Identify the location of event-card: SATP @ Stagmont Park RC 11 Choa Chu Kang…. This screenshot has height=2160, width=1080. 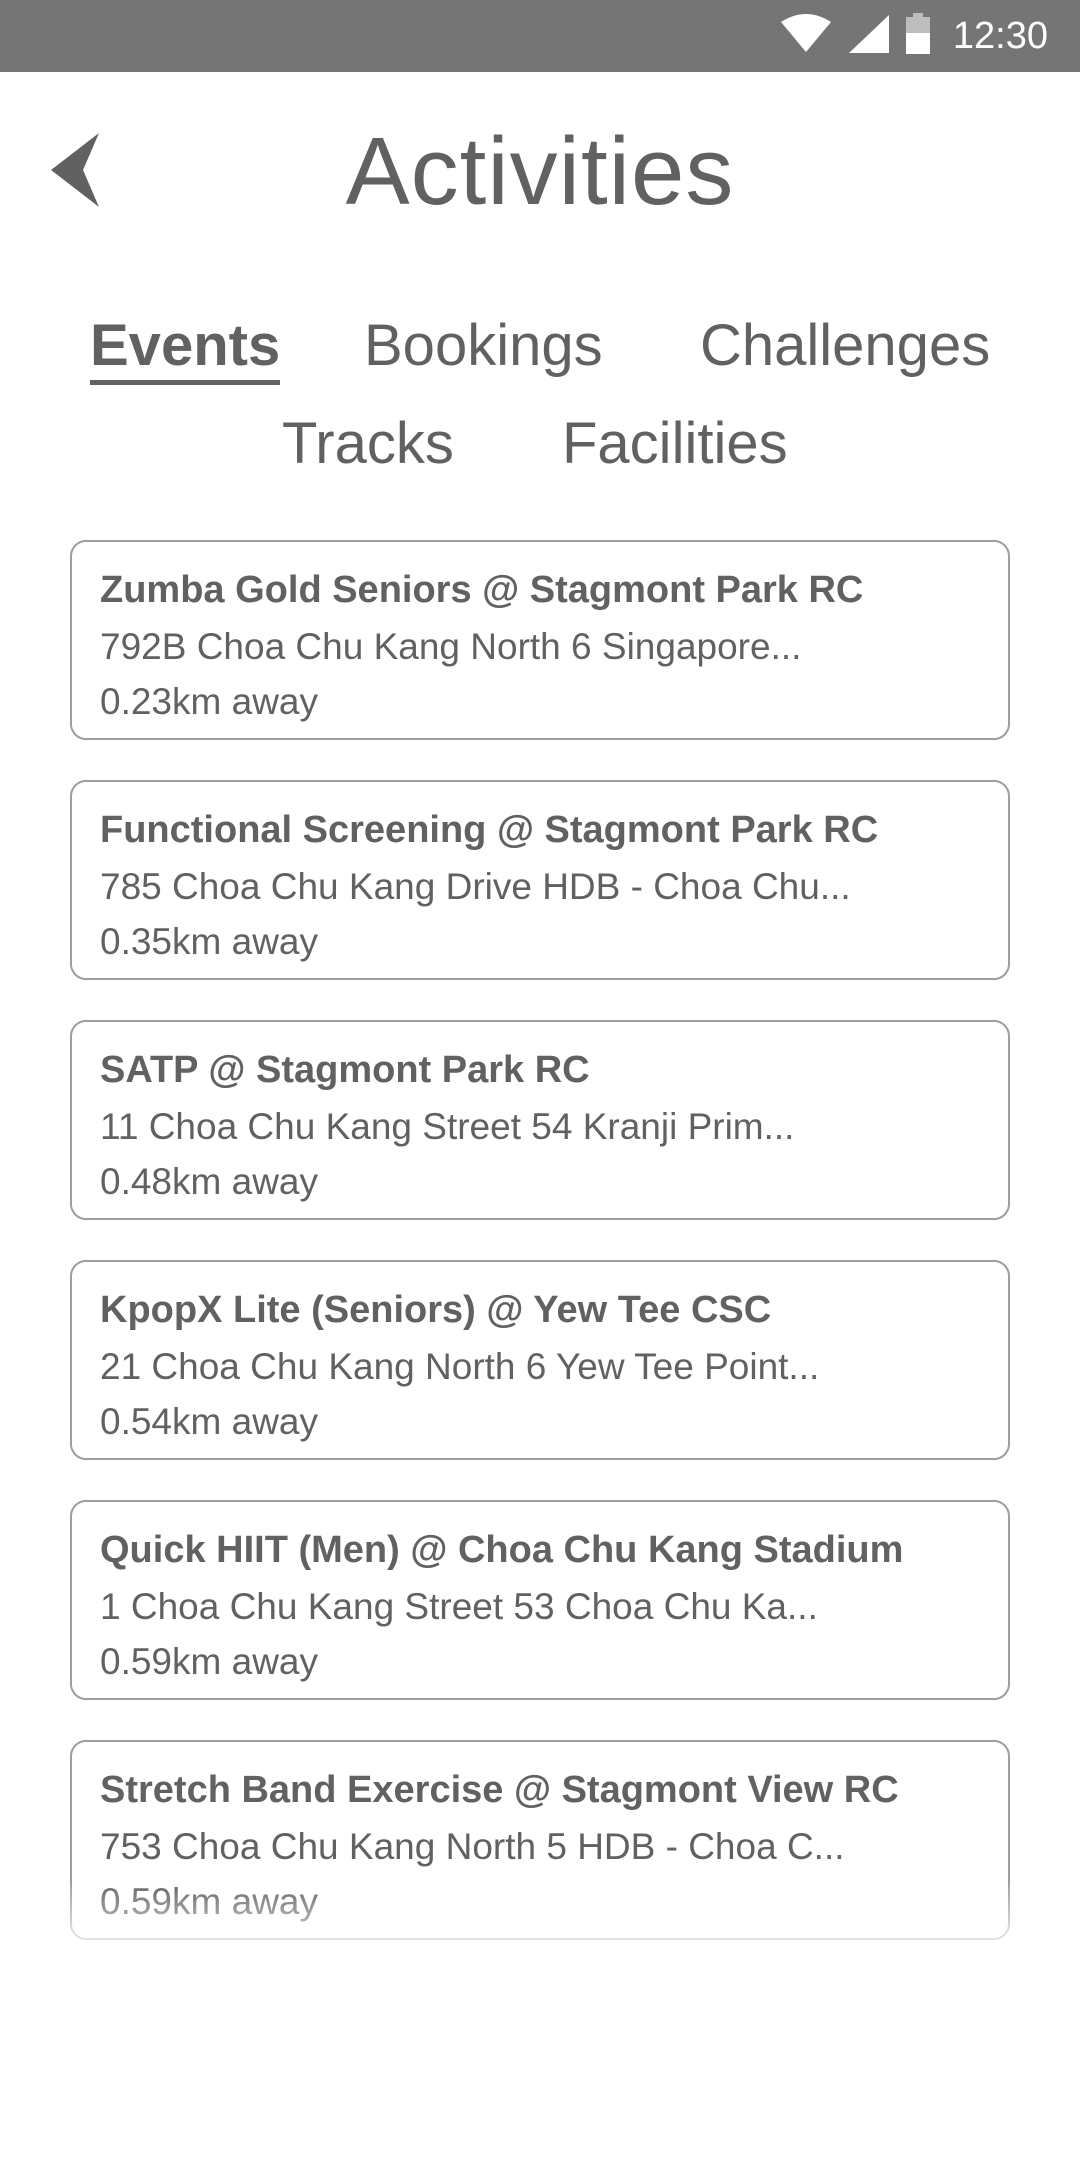
(540, 1120).